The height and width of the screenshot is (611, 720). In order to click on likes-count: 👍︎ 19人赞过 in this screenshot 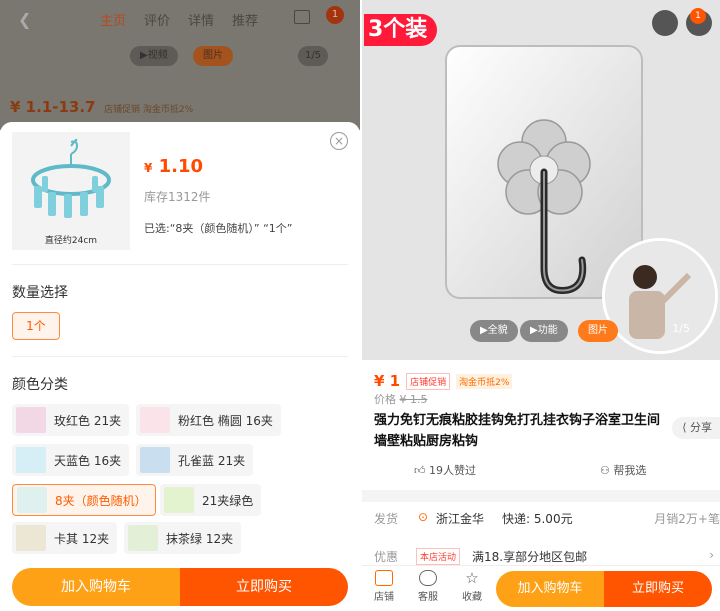, I will do `click(445, 470)`.